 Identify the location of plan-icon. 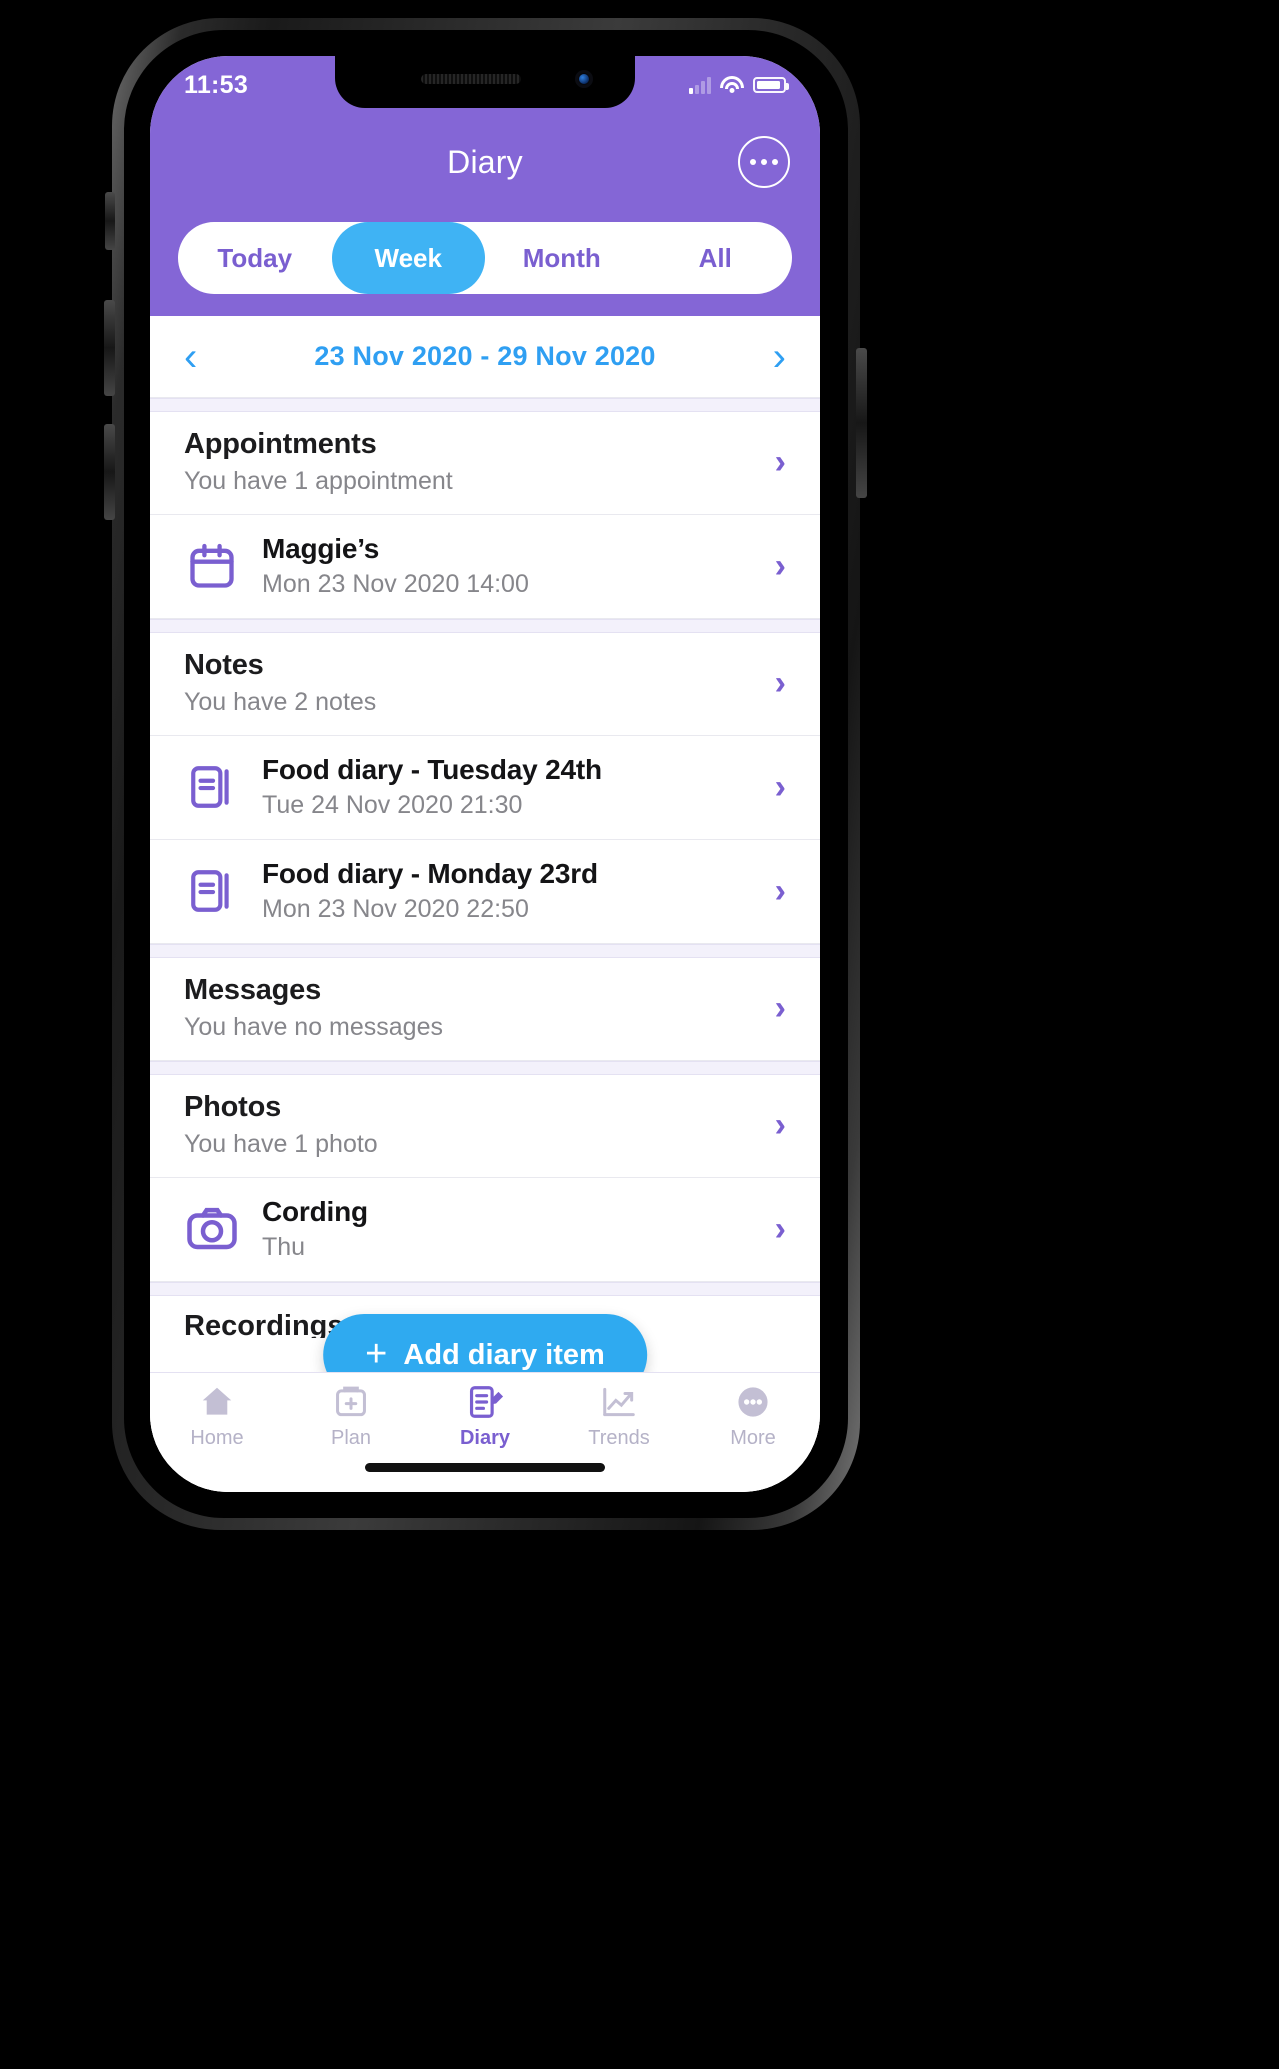
(351, 1401).